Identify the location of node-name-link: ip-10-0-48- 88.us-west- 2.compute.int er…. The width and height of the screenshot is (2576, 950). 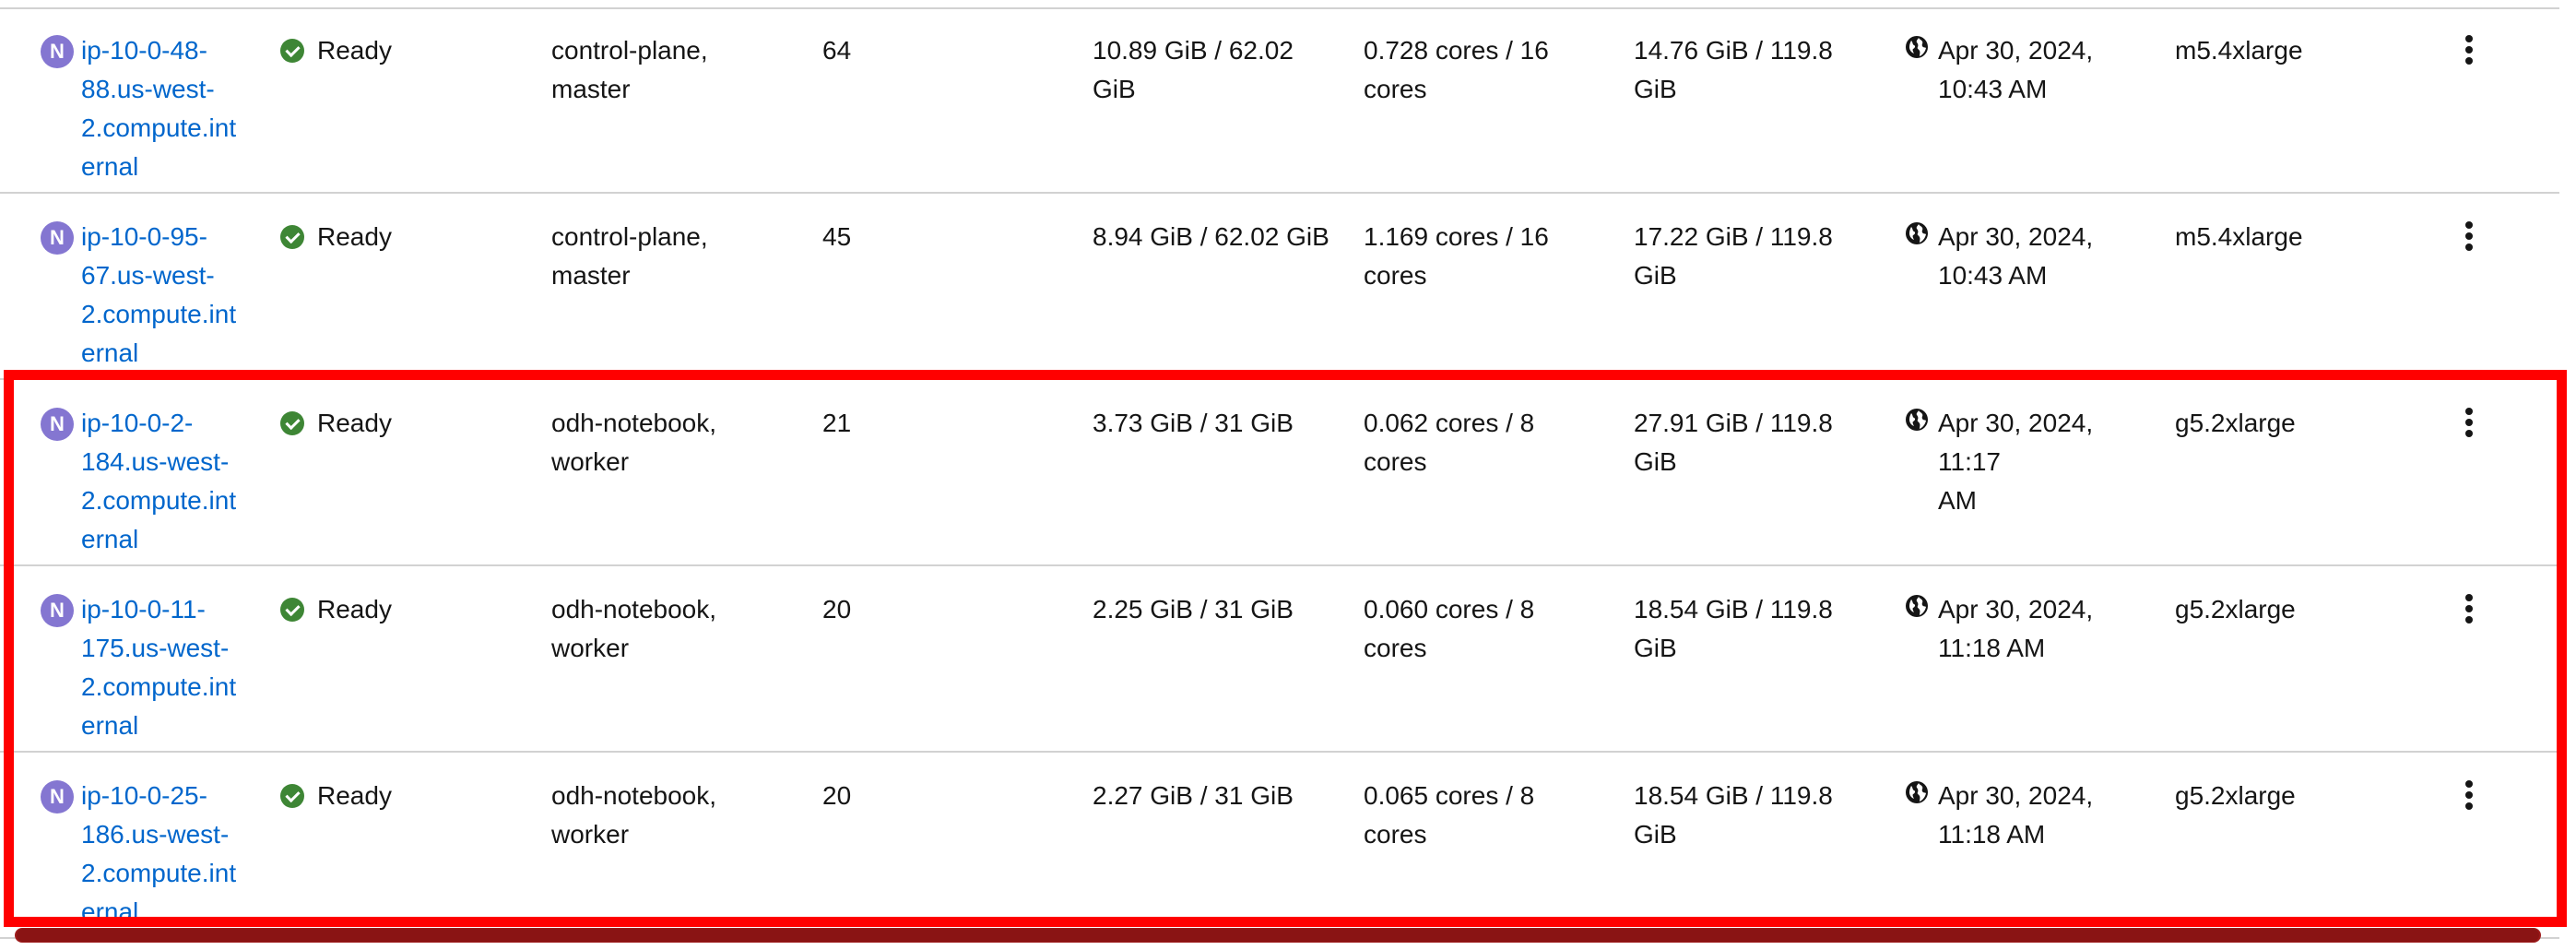
(167, 108).